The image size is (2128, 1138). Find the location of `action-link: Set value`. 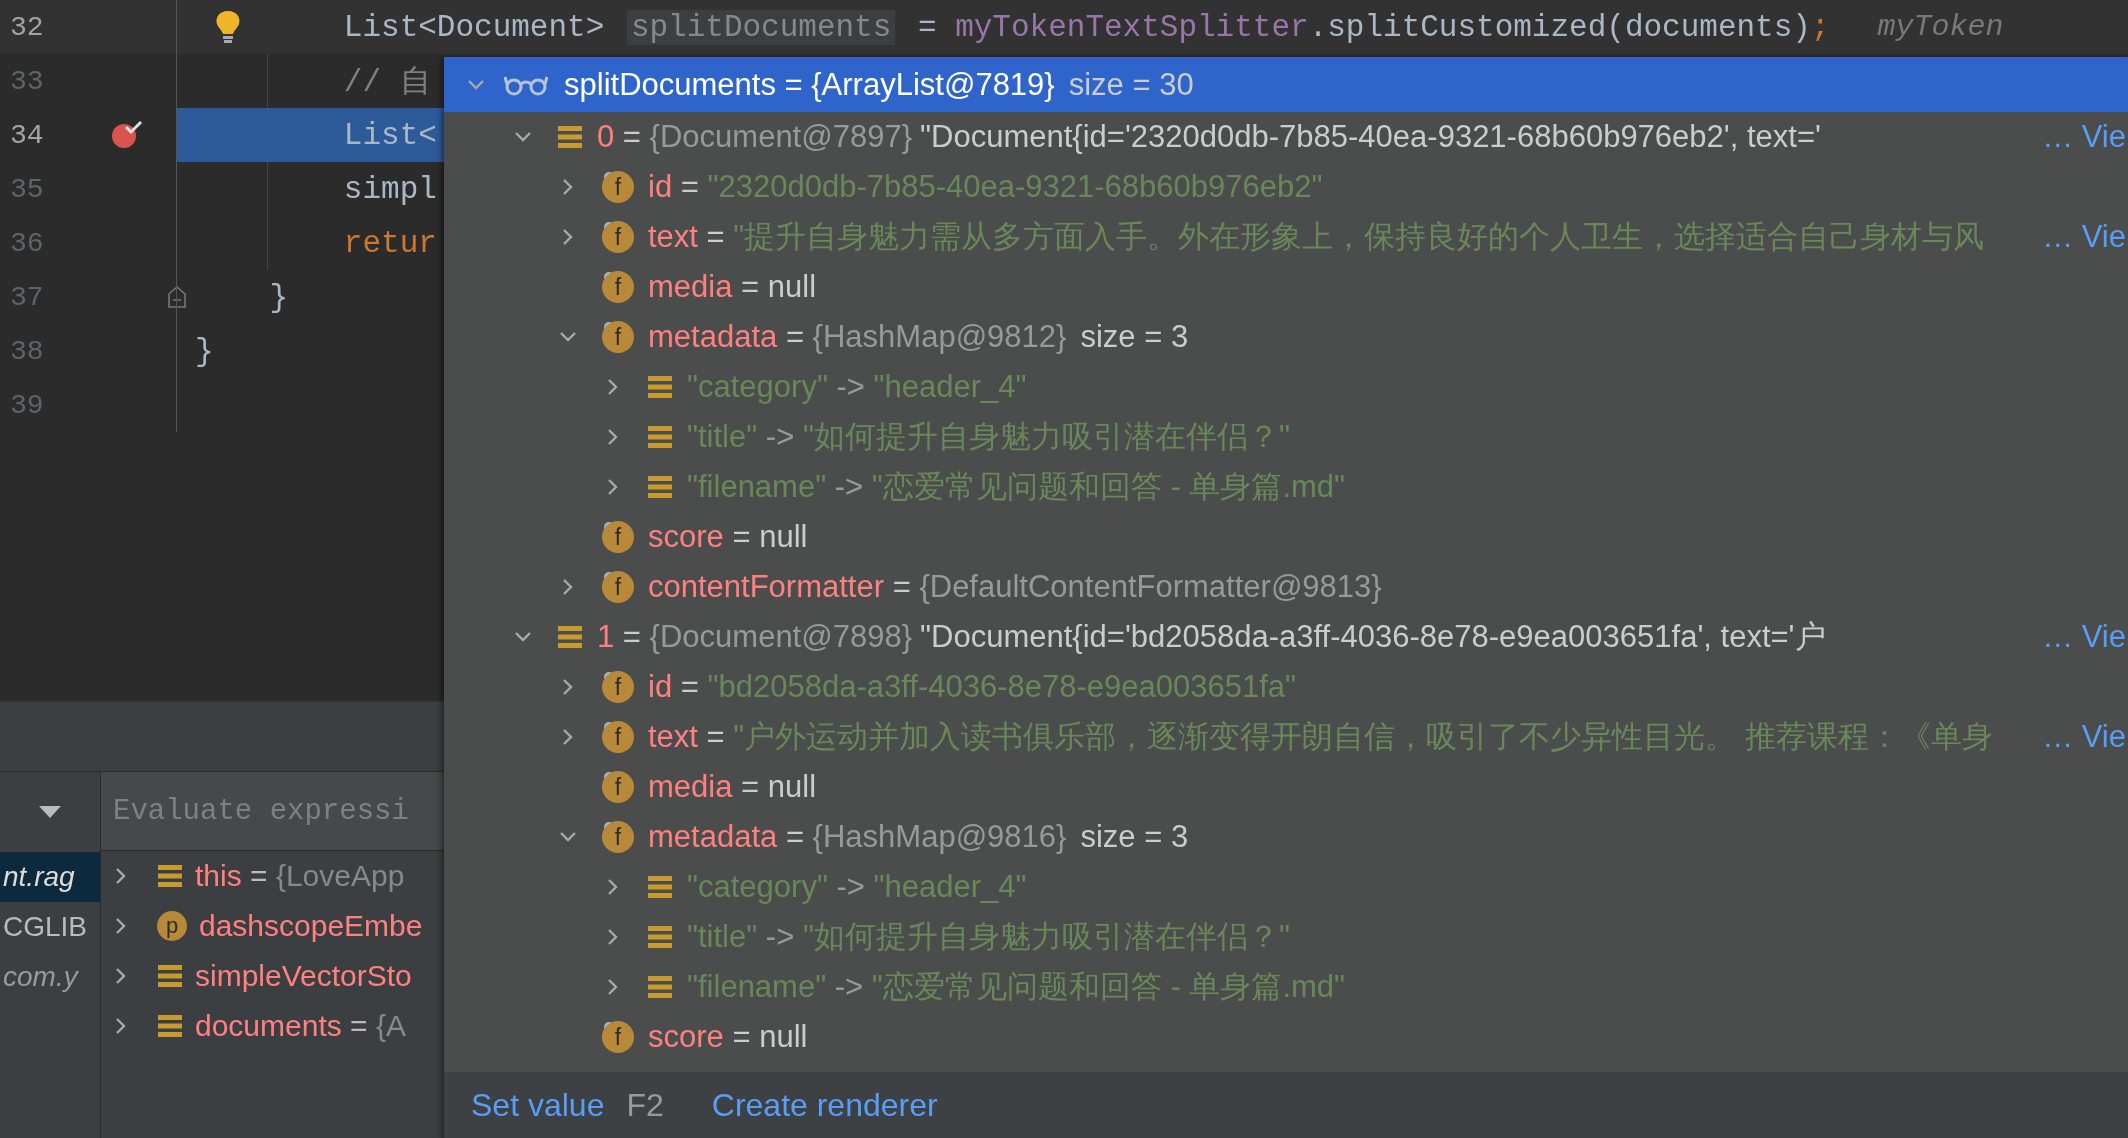

action-link: Set value is located at coordinates (538, 1105).